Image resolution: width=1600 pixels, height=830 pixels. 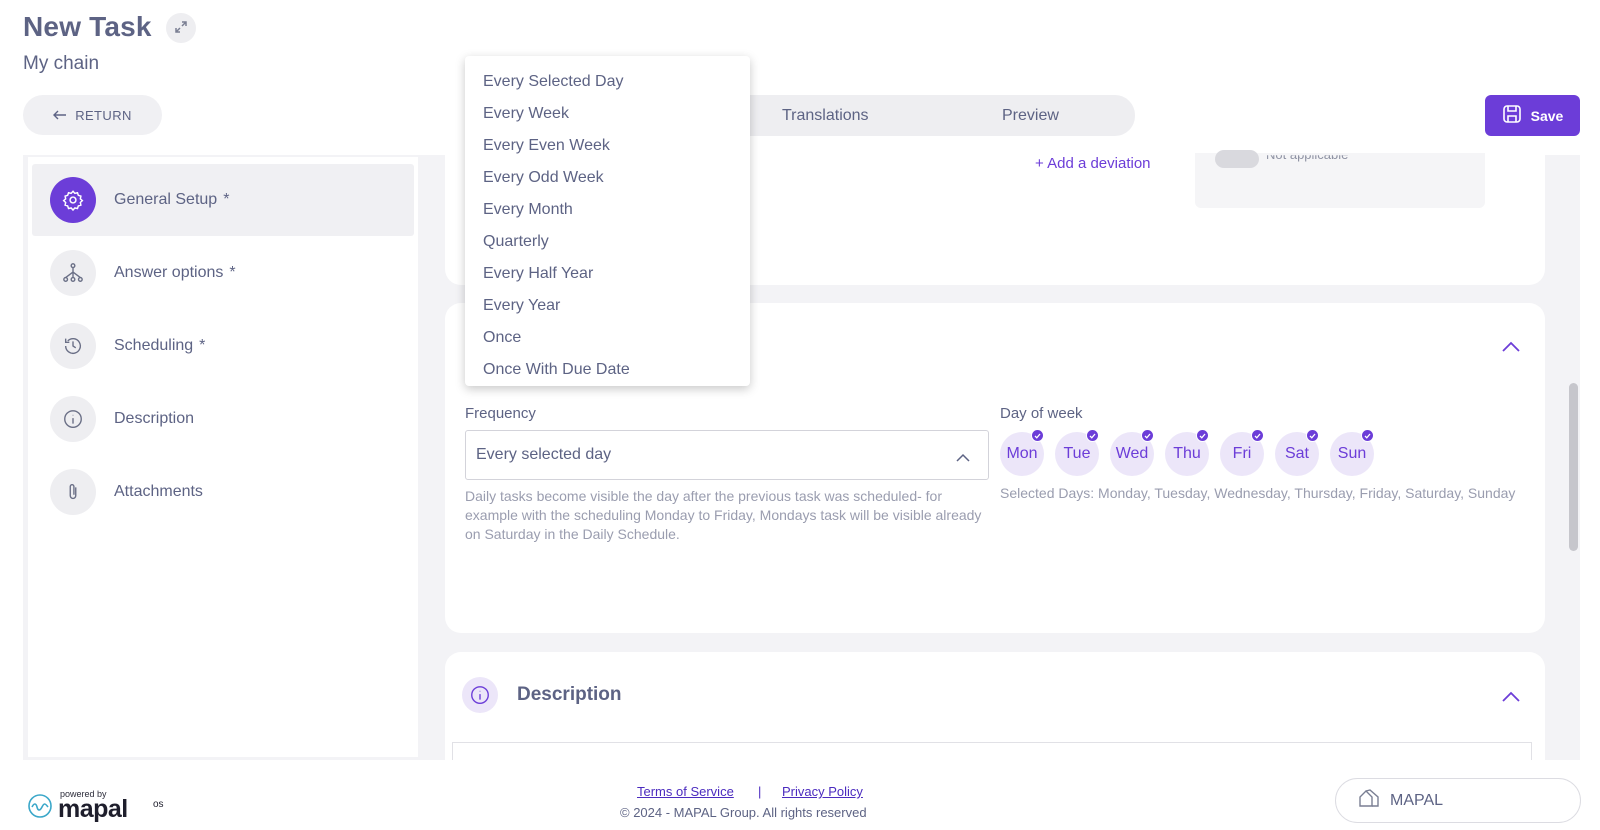 I want to click on day-toggle-sun: Sun, so click(x=1352, y=452).